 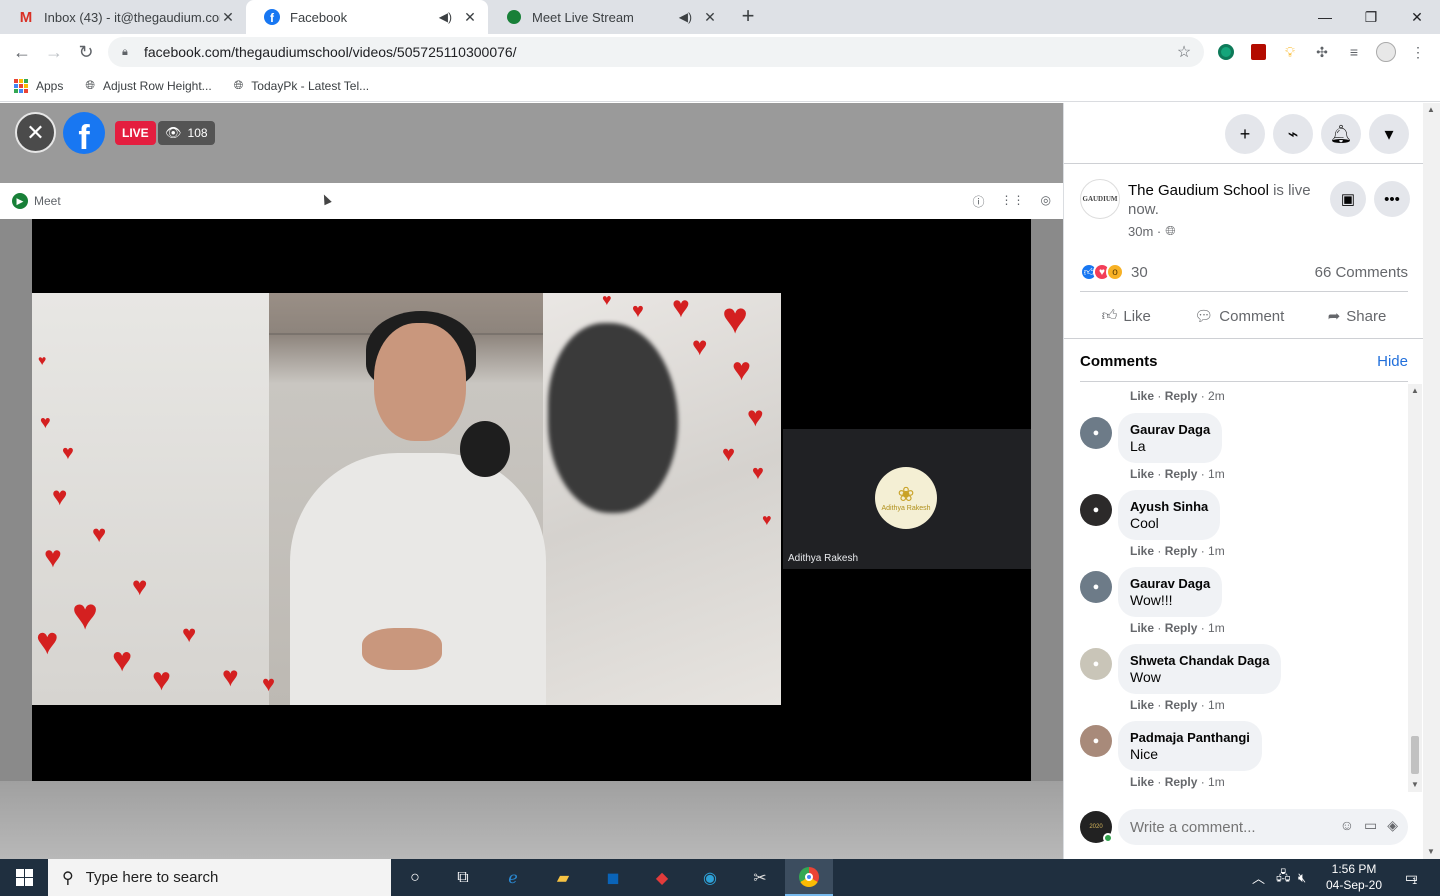 What do you see at coordinates (613, 877) in the screenshot?
I see `outlook-icon: ◼` at bounding box center [613, 877].